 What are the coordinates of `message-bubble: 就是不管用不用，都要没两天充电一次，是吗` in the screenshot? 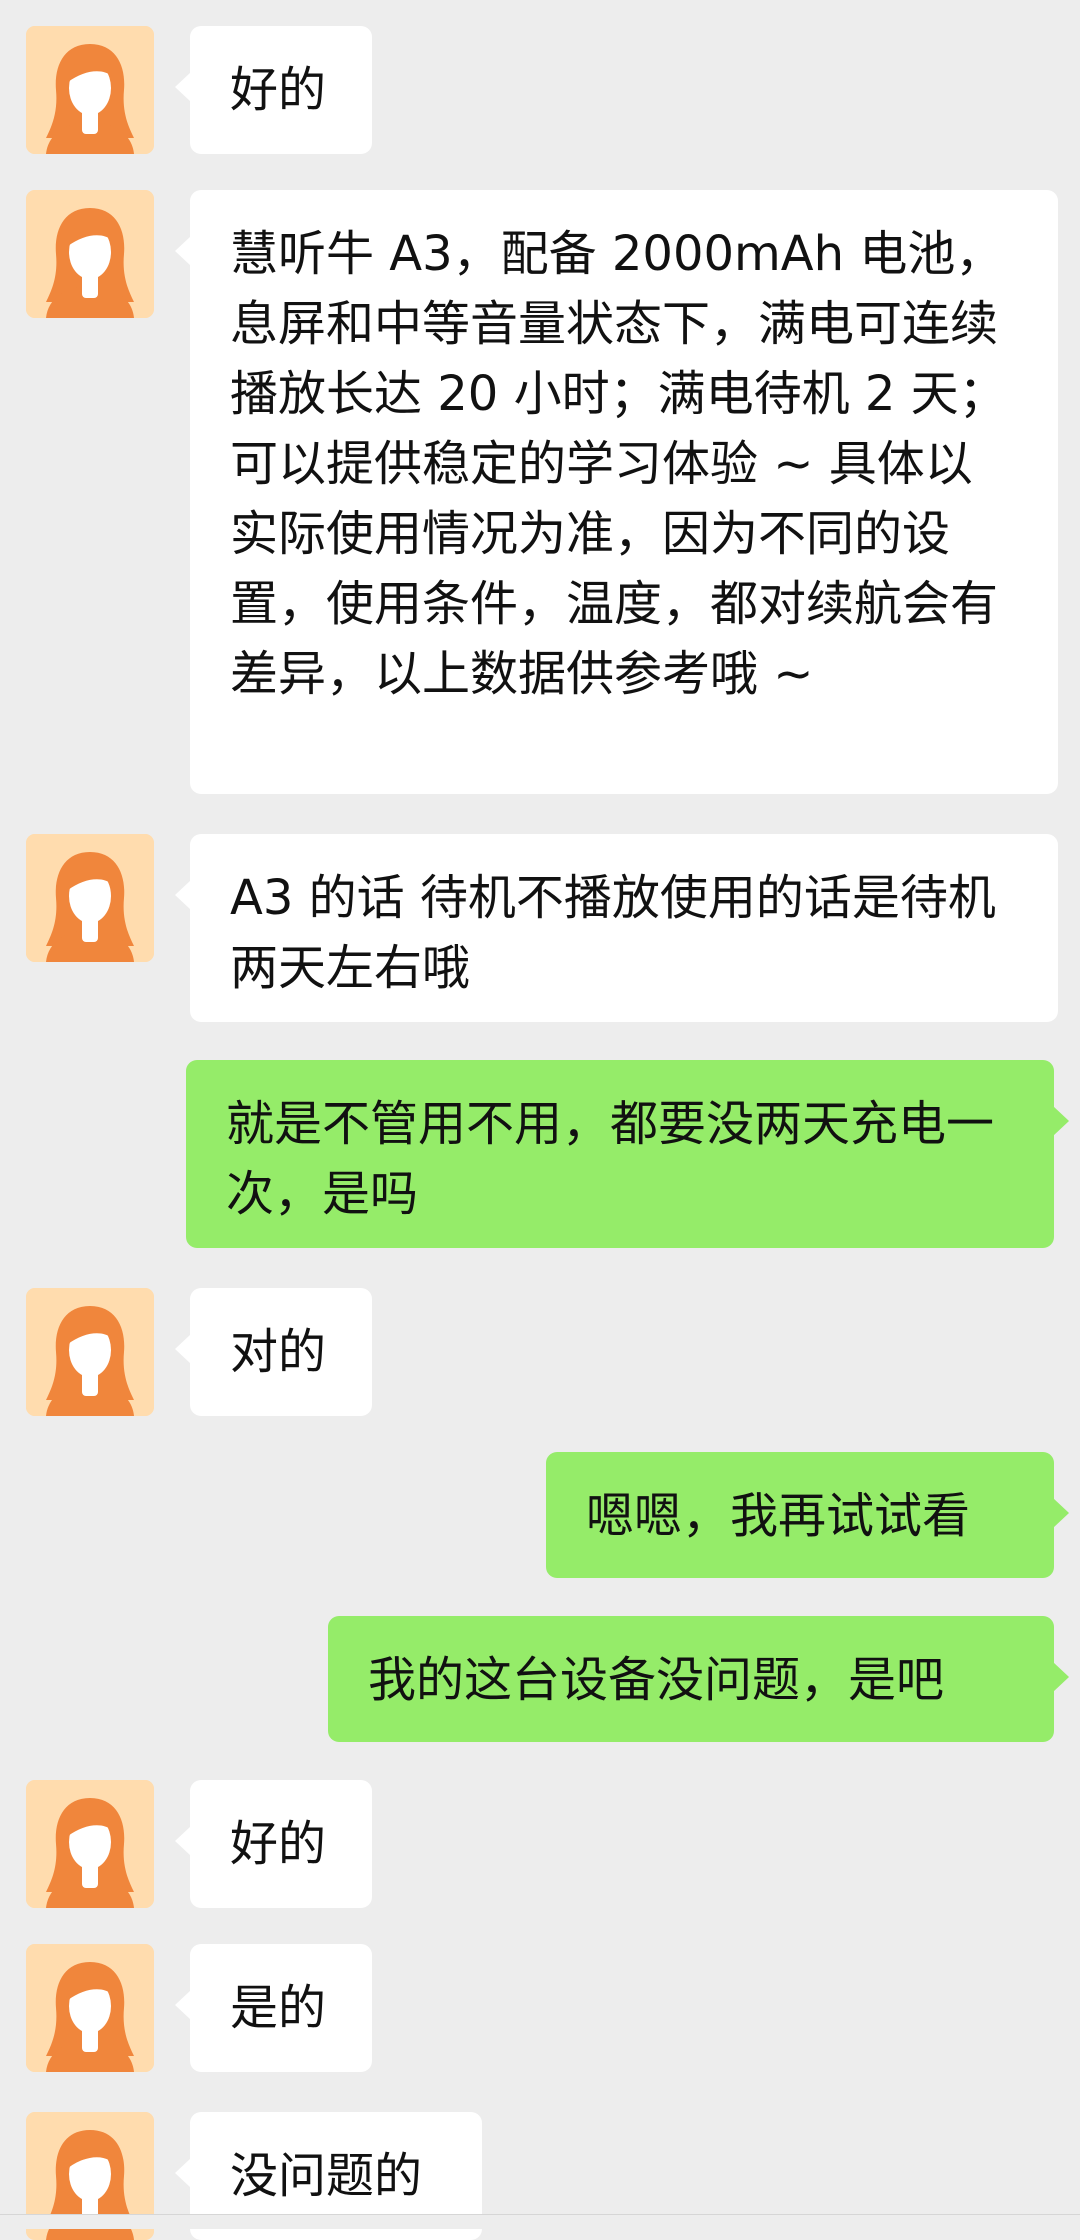 It's located at (627, 1154).